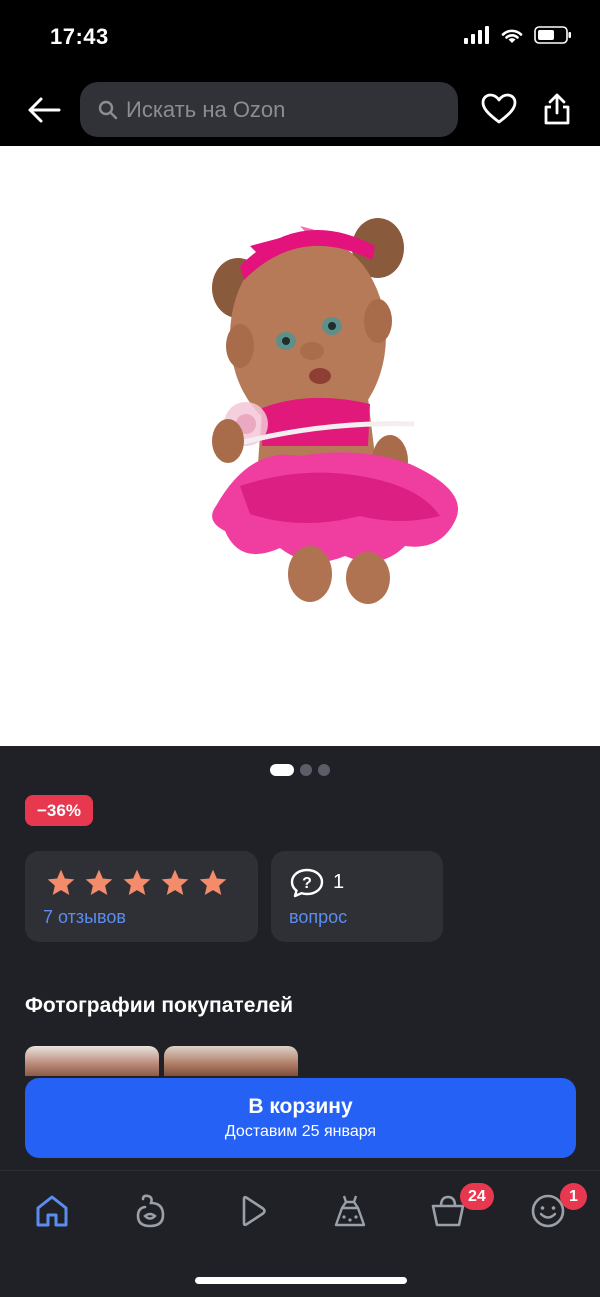  I want to click on arrow-left-icon, so click(44, 110).